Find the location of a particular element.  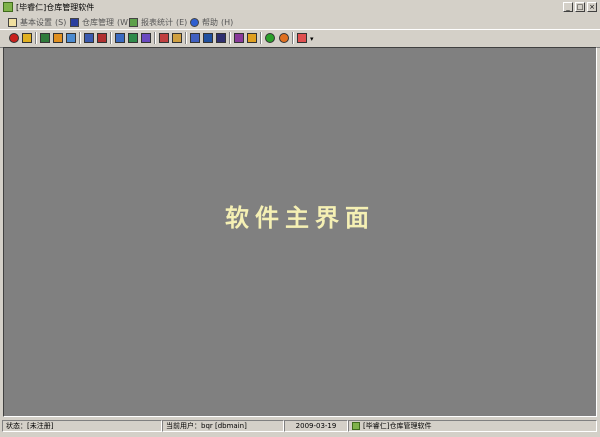

window-controls: _ □ × is located at coordinates (580, 7).